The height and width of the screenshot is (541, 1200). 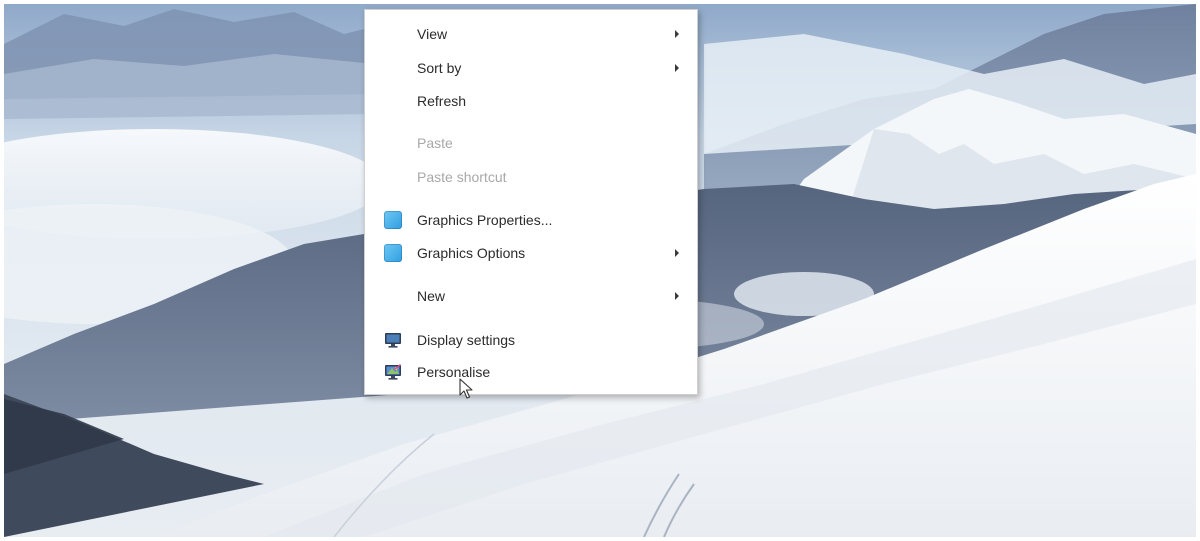 What do you see at coordinates (531, 340) in the screenshot?
I see `menu-item-display-settings: Display settings` at bounding box center [531, 340].